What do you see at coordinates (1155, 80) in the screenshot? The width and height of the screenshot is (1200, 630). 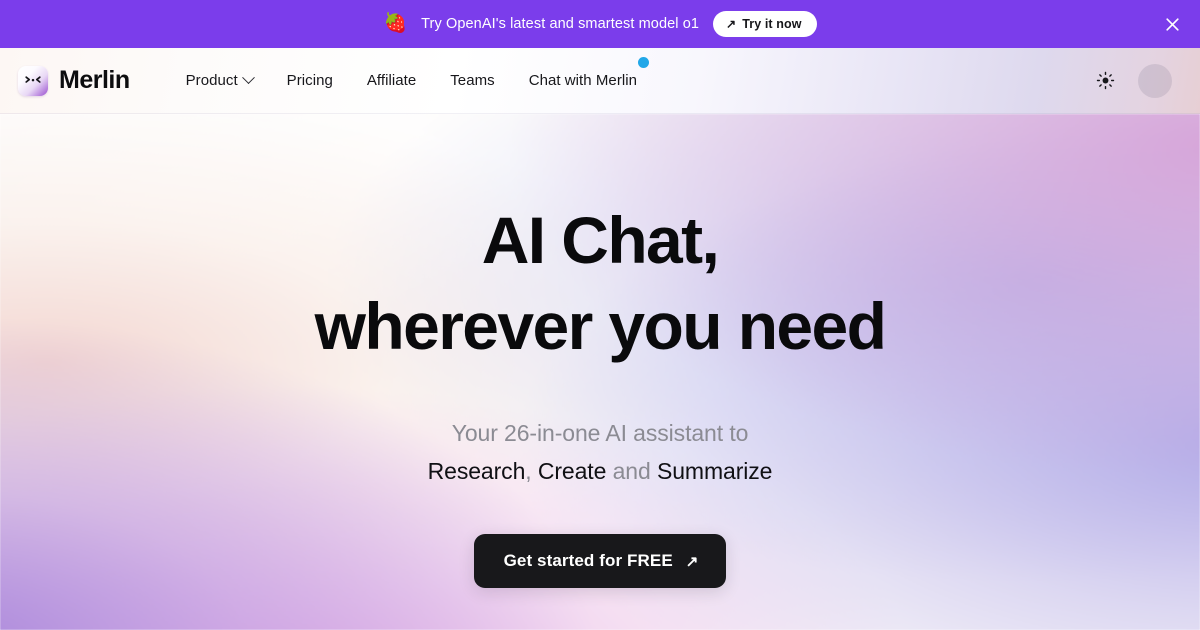 I see `user-avatar` at bounding box center [1155, 80].